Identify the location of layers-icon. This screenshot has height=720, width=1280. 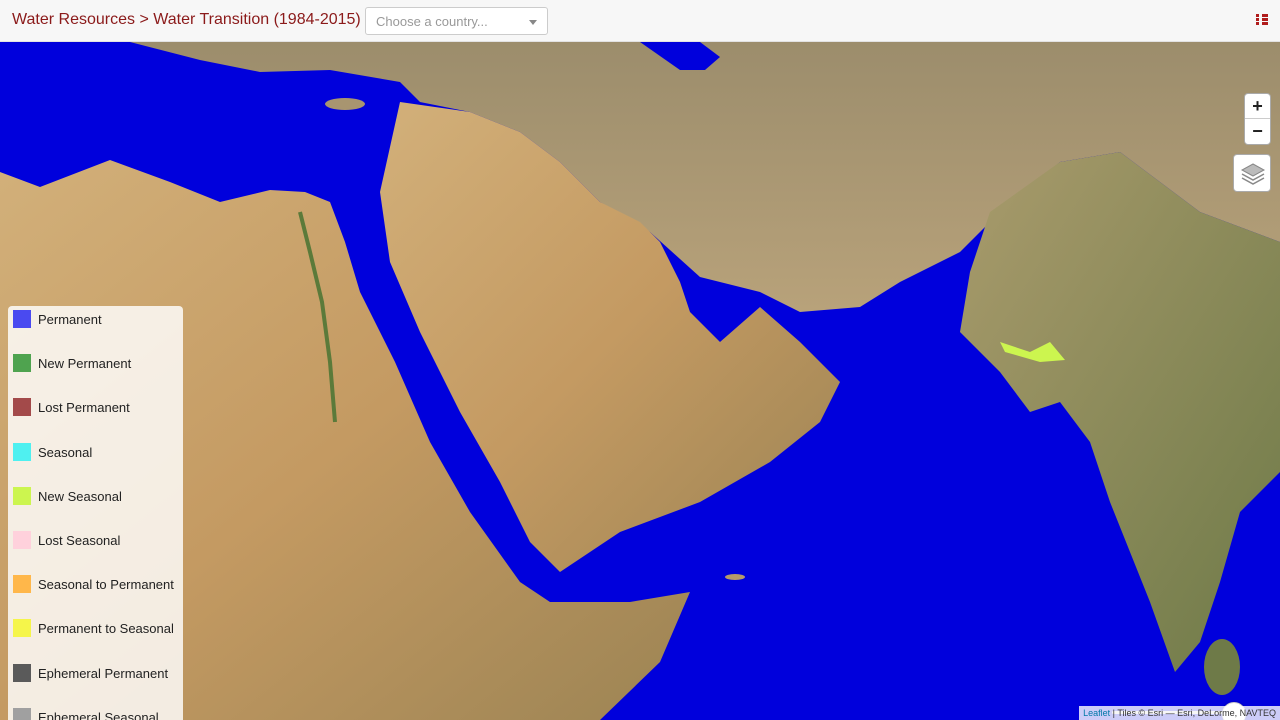
(1253, 174).